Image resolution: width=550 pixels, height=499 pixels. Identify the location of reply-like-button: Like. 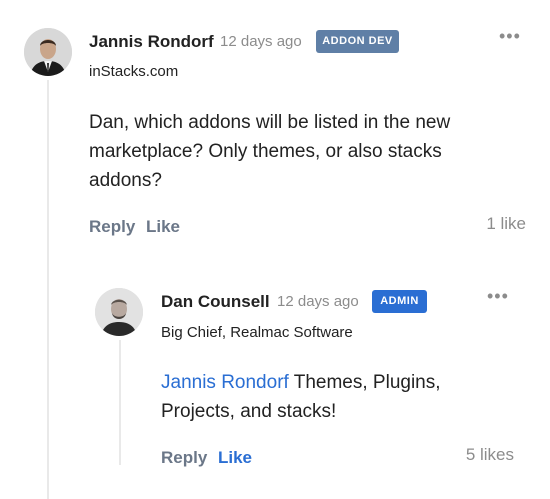
(235, 458).